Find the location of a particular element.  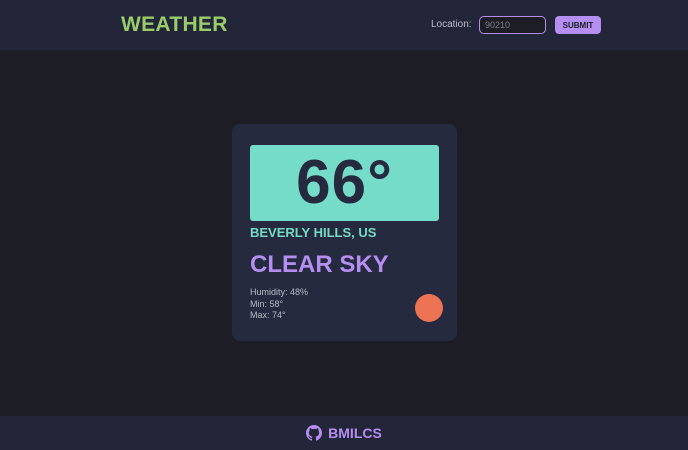

app-footer: BMILCS is located at coordinates (344, 433).